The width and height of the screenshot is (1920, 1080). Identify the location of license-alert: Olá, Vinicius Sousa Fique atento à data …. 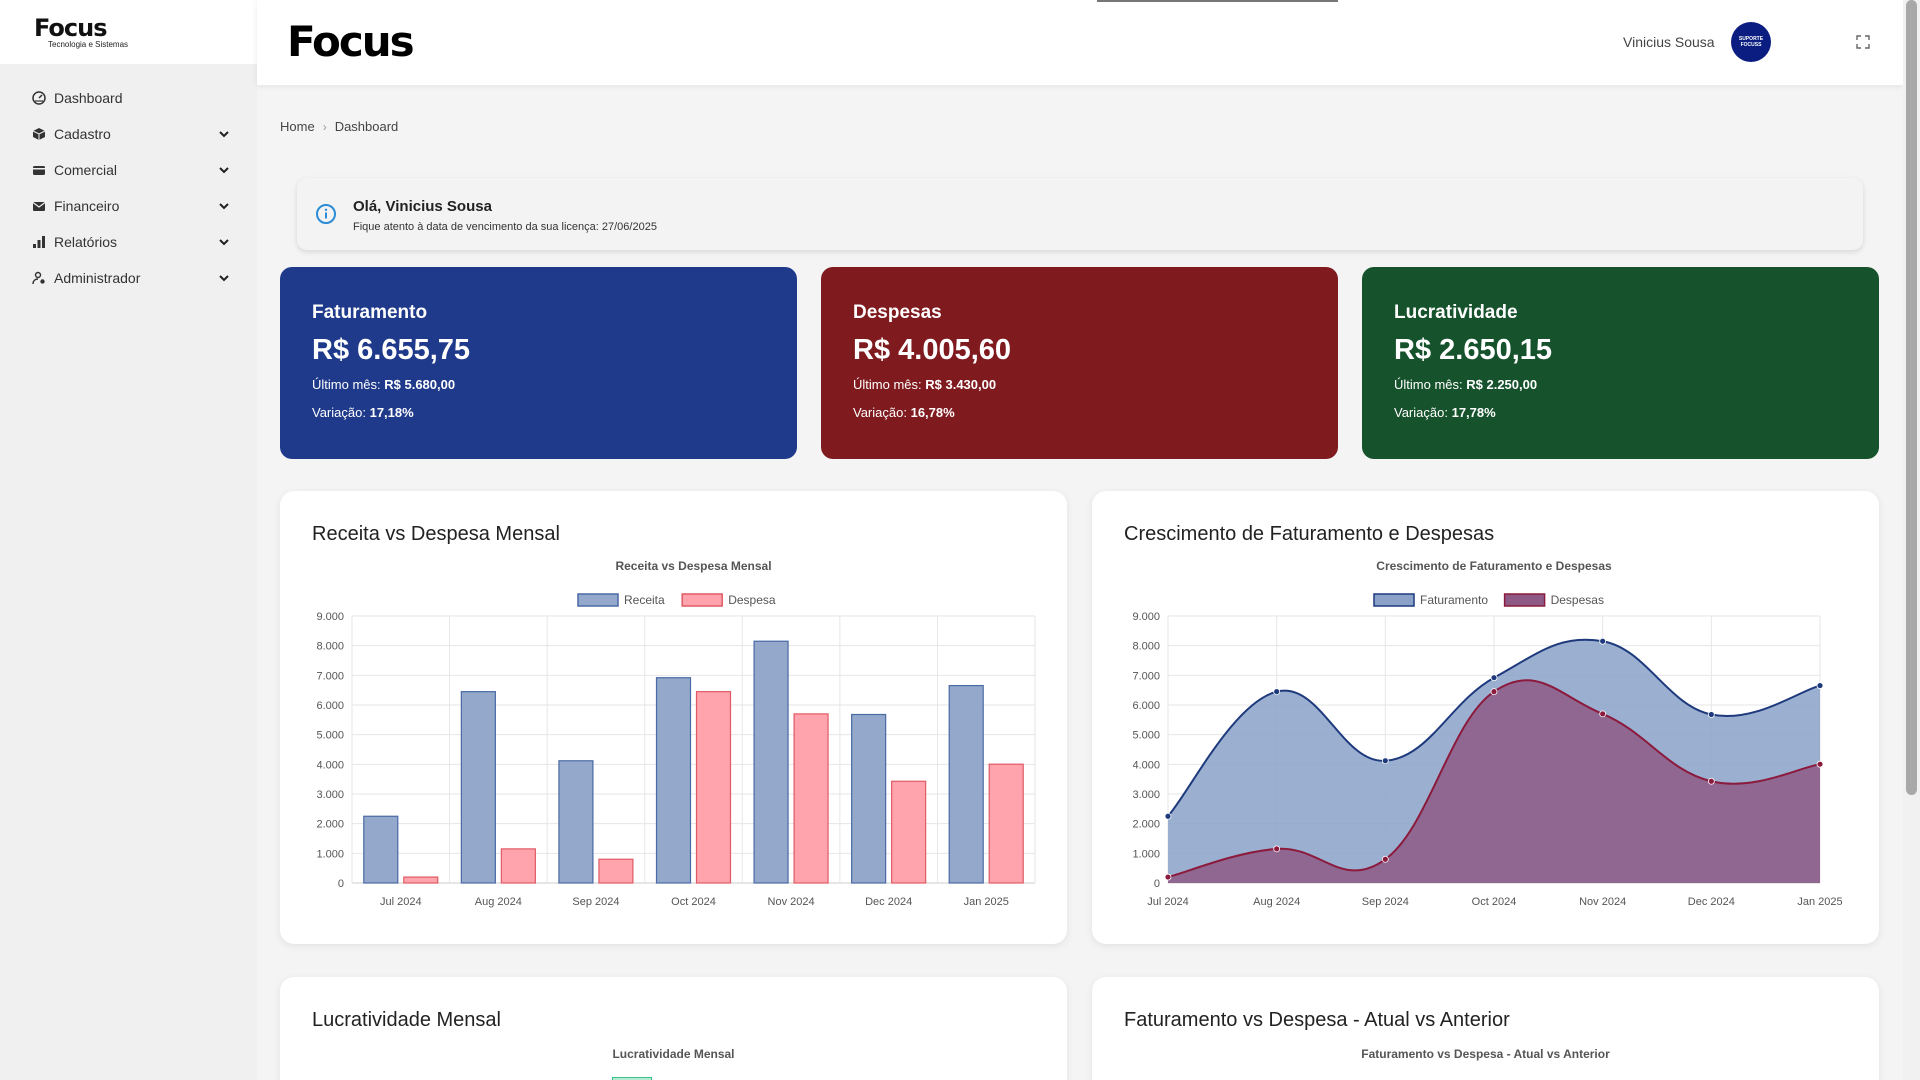
(1080, 214).